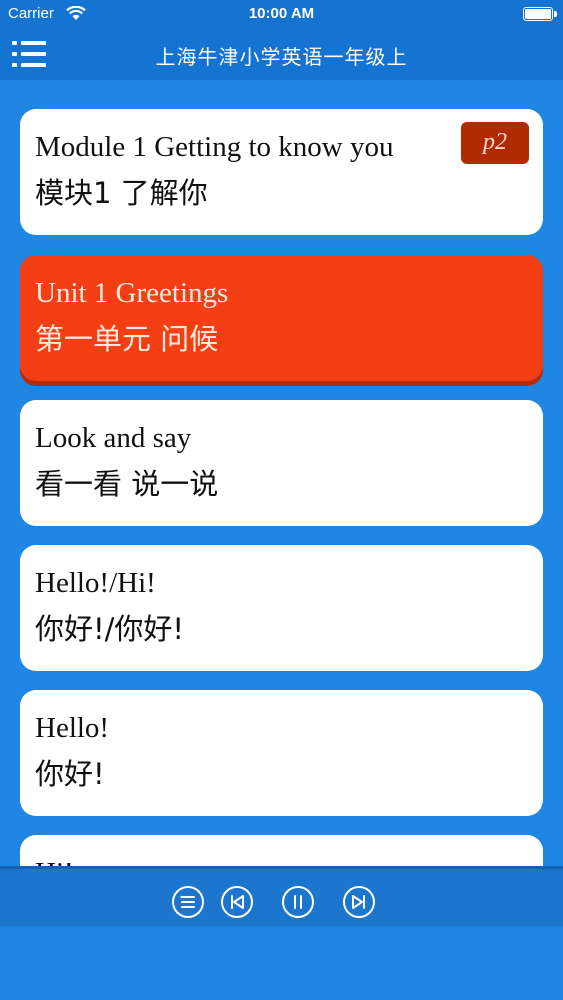 Image resolution: width=563 pixels, height=1000 pixels. Describe the element at coordinates (110, 629) in the screenshot. I see `list-item-chinese: 你好!/你好!` at that location.